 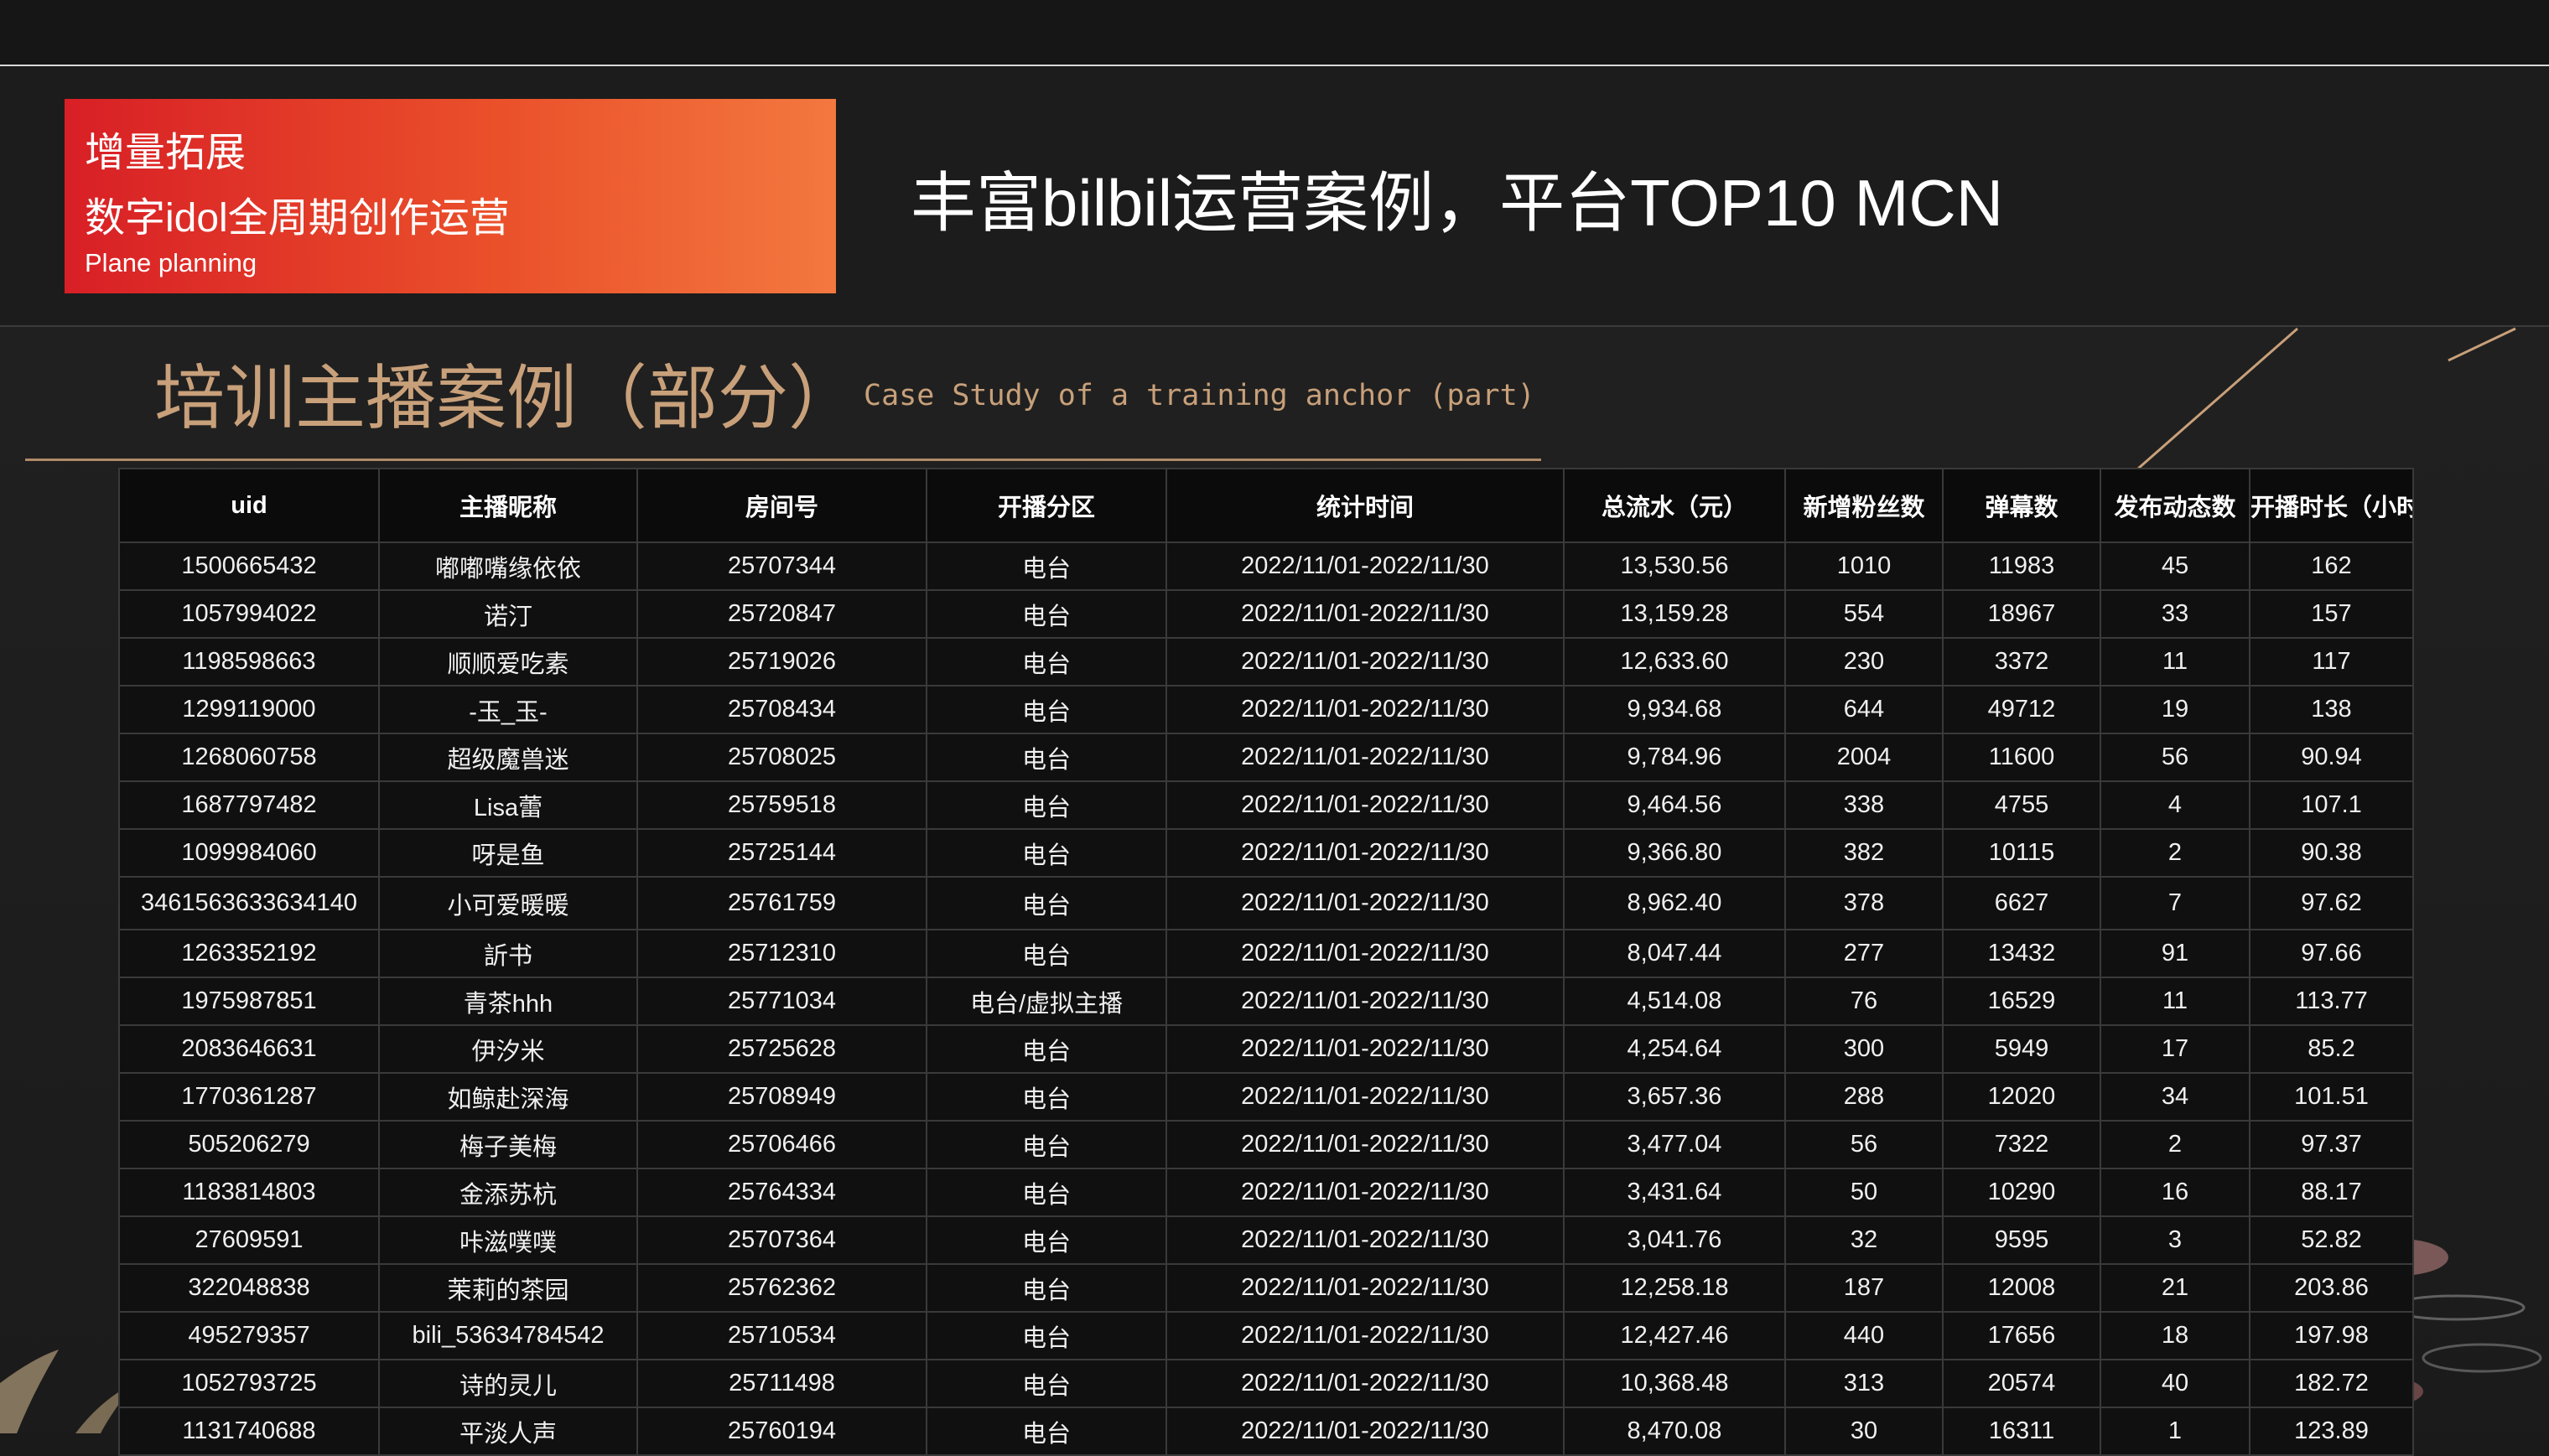 I want to click on label-line-2: 数字idol全周期创作运营, so click(x=297, y=218).